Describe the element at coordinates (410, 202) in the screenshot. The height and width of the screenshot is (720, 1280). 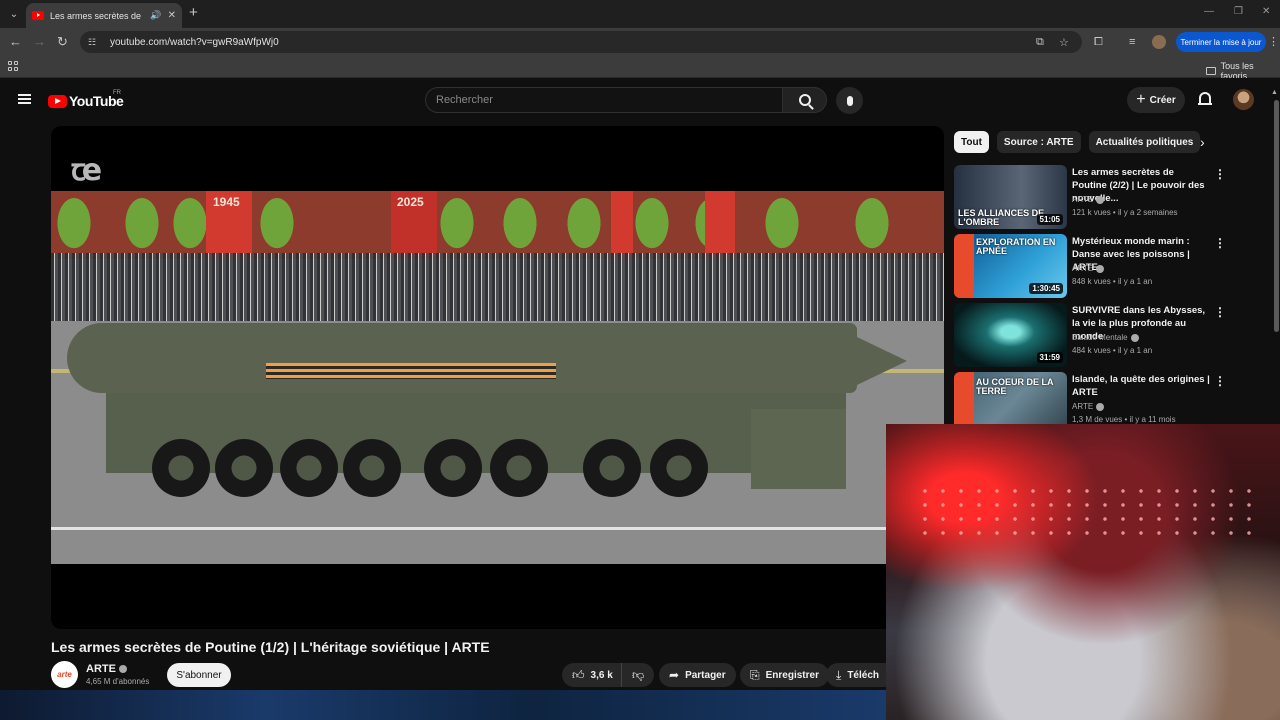
I see `banner-year: 2025` at that location.